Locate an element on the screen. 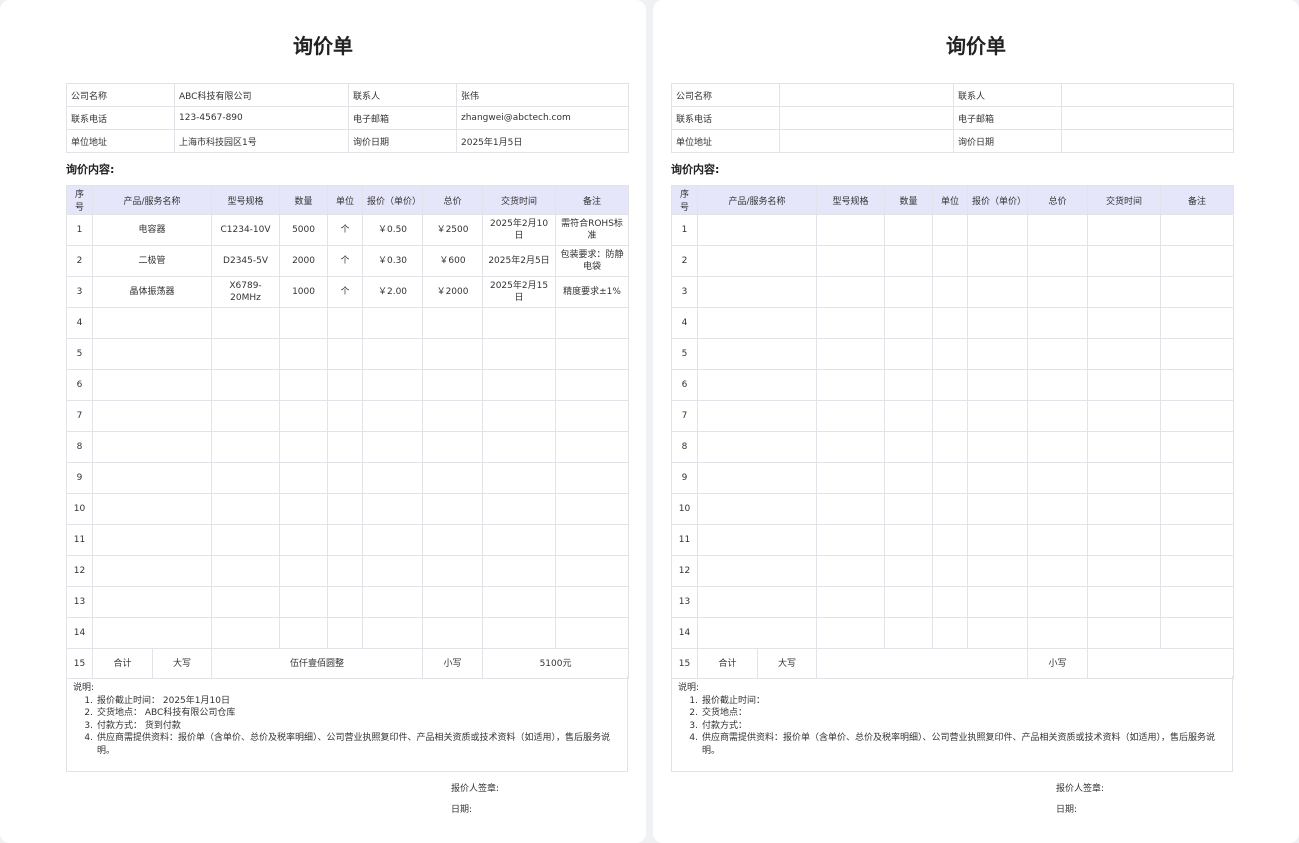 Image resolution: width=1299 pixels, height=843 pixels. cell-product: 电容器 is located at coordinates (152, 230).